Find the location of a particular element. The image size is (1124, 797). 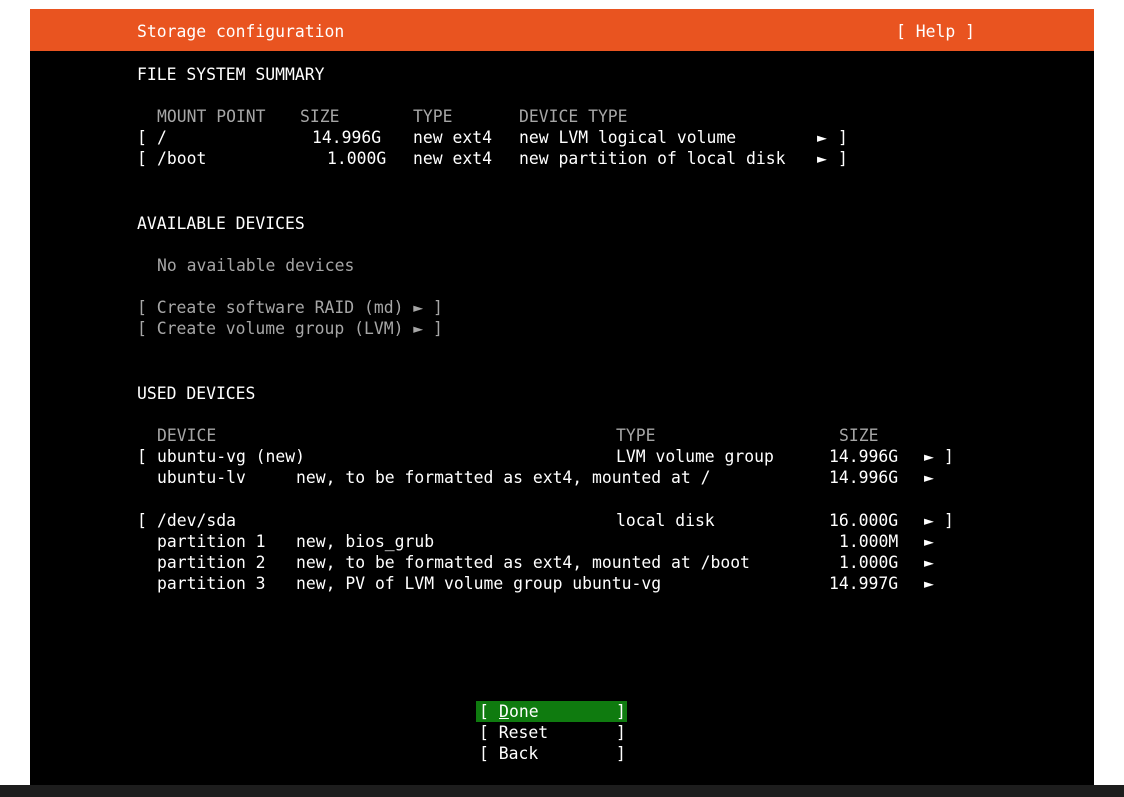

help-button: [ Help ] is located at coordinates (935, 31).